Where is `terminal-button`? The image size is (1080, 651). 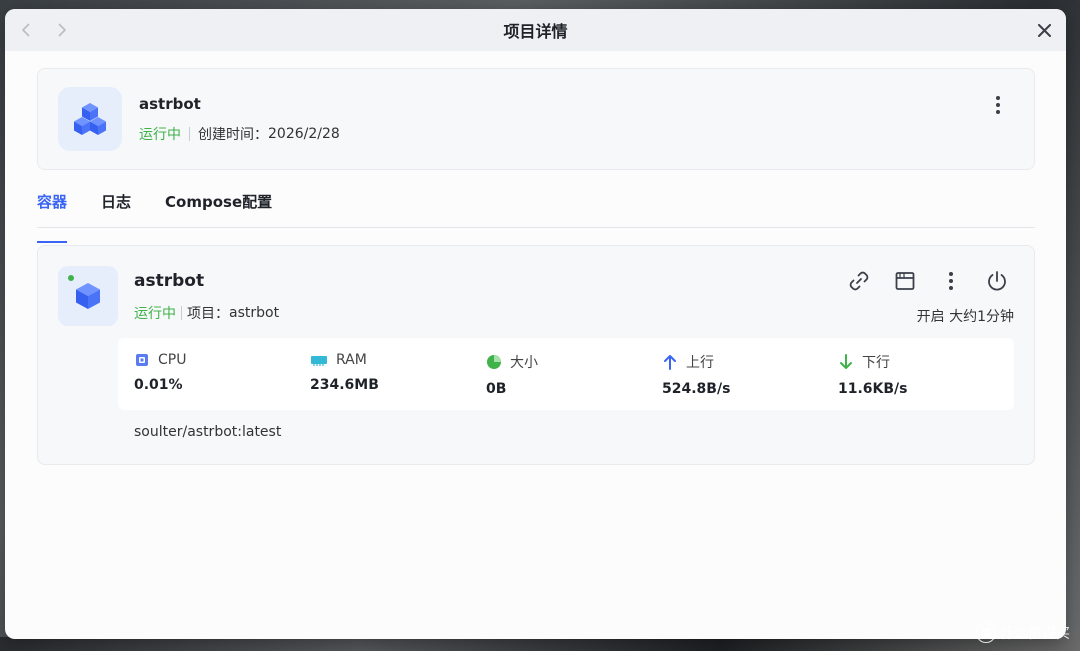 terminal-button is located at coordinates (905, 281).